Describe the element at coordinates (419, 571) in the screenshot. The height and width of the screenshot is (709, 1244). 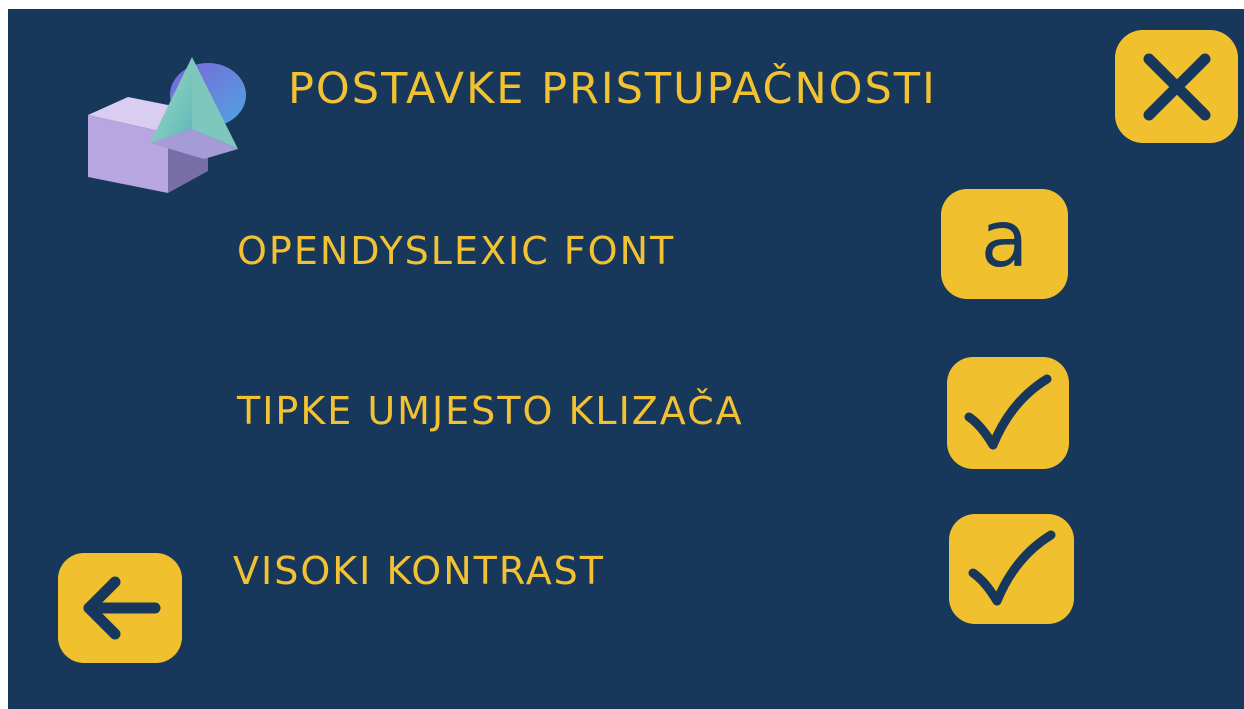
I see `setting-label-high-contrast: VISOKI KONTRAST` at that location.